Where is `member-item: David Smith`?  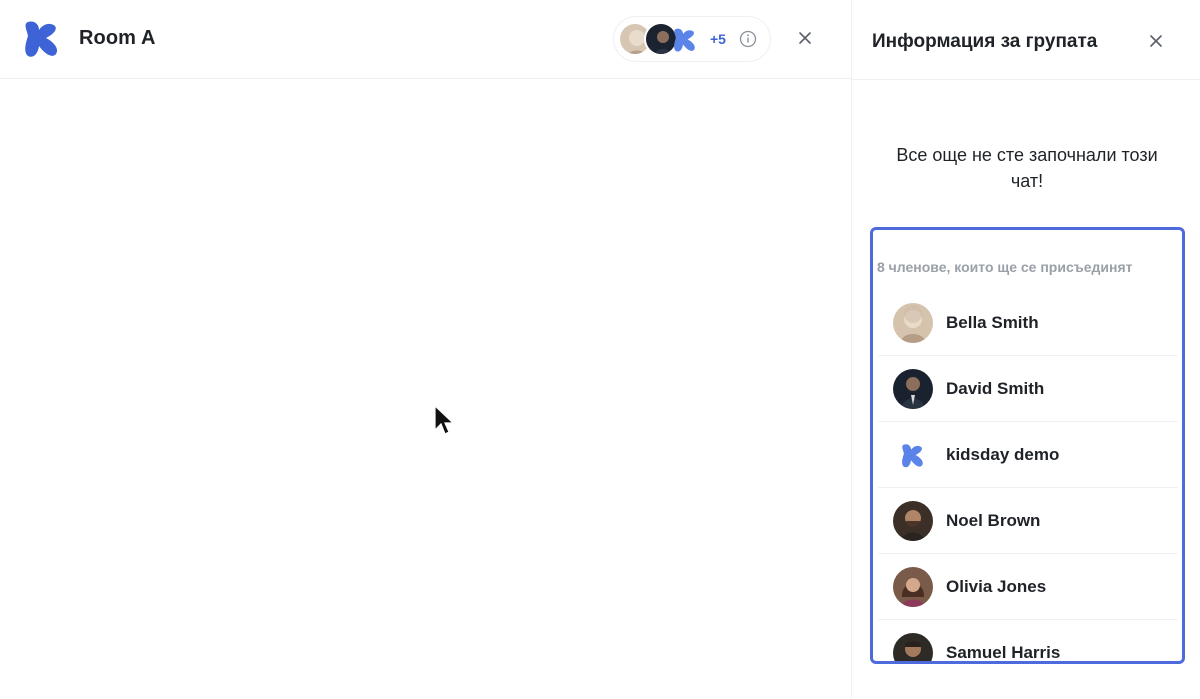 member-item: David Smith is located at coordinates (1028, 389).